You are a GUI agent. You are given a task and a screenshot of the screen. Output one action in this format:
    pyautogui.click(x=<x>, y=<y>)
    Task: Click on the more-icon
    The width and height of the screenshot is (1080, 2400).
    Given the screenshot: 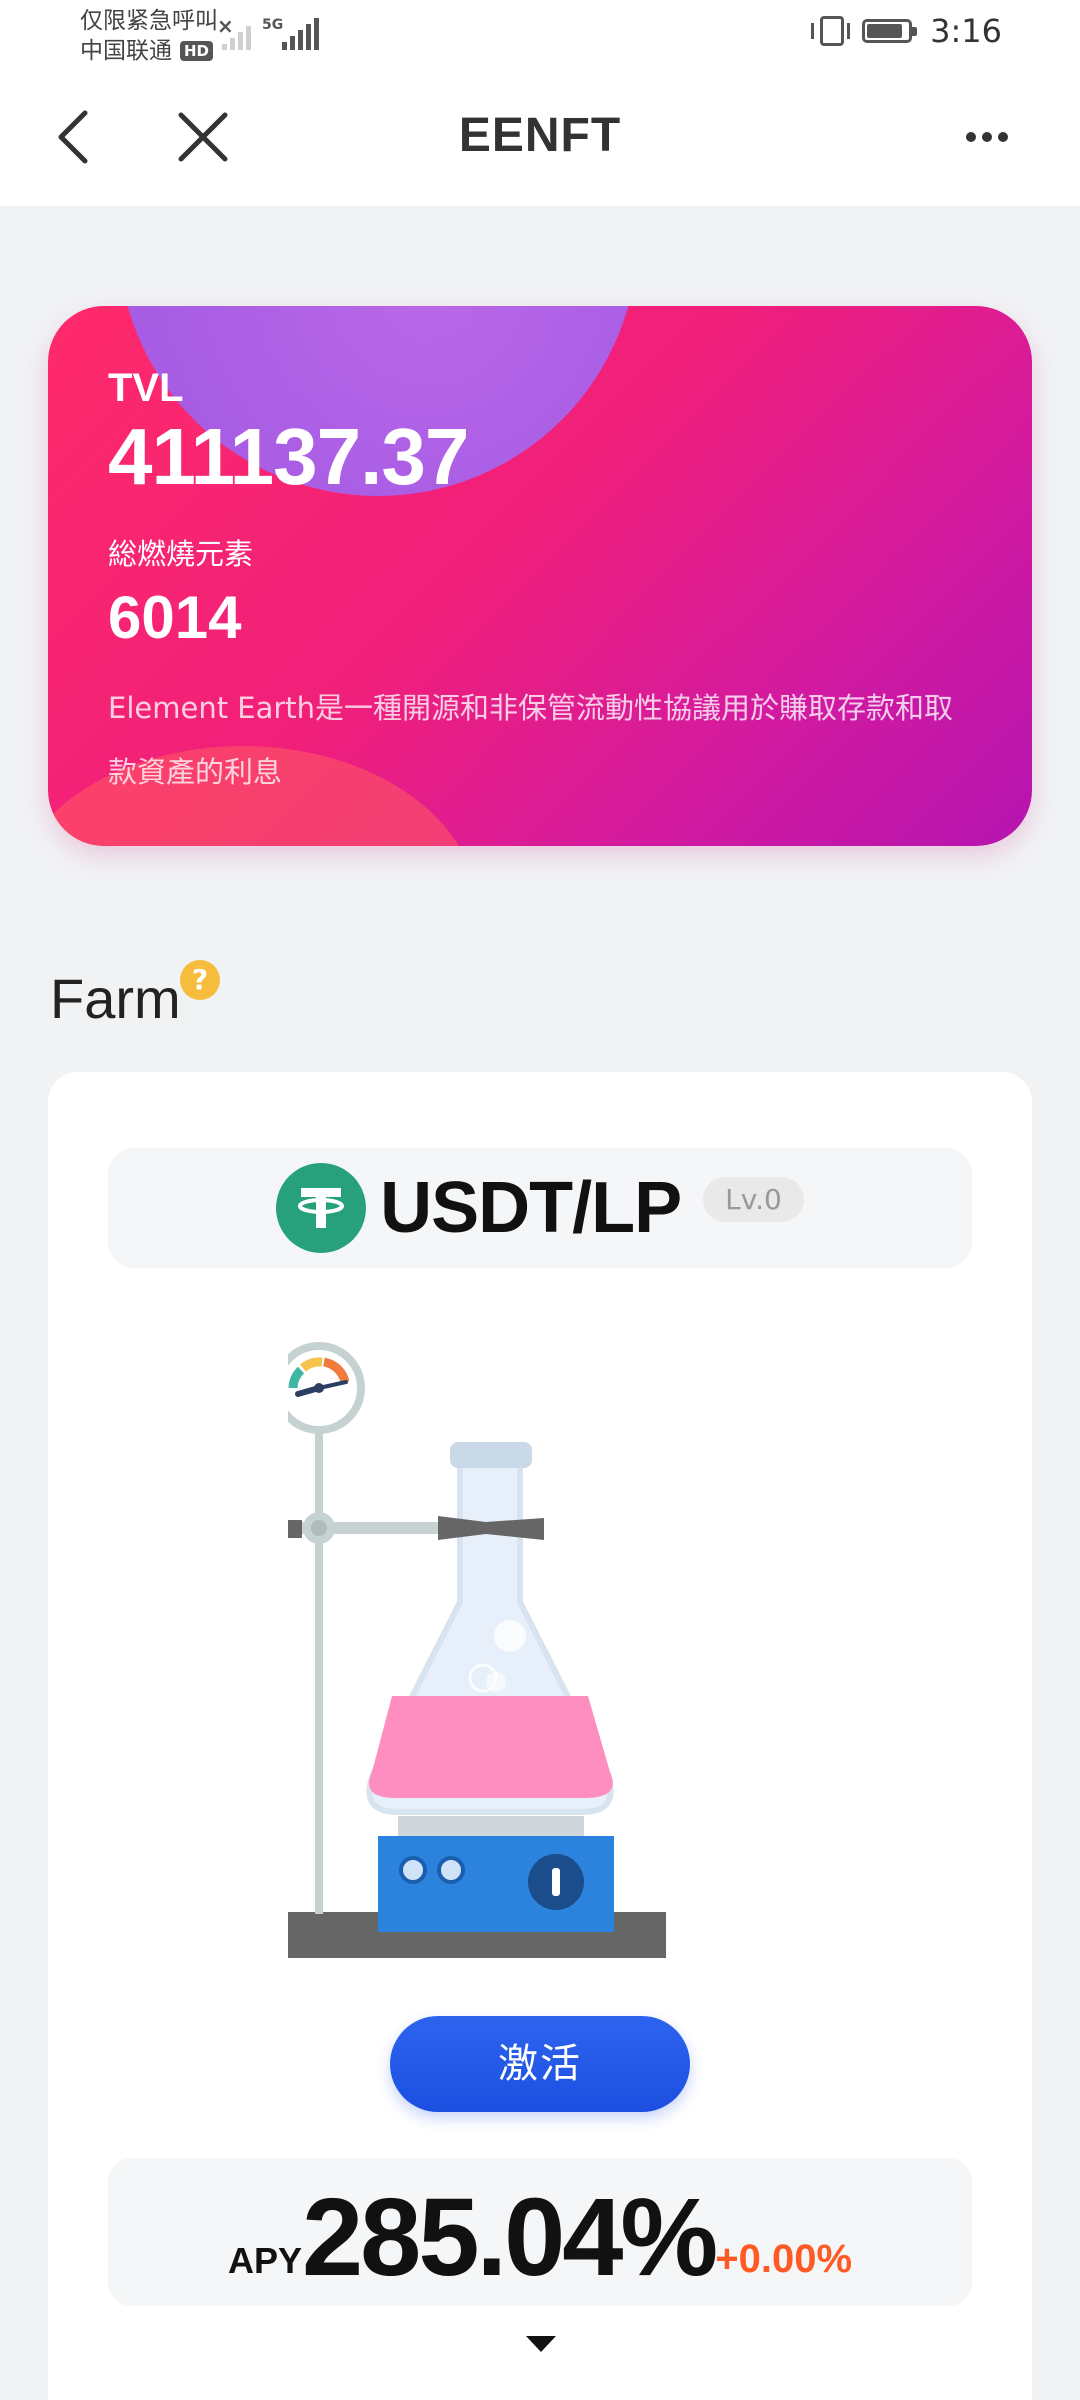 What is the action you would take?
    pyautogui.click(x=987, y=137)
    